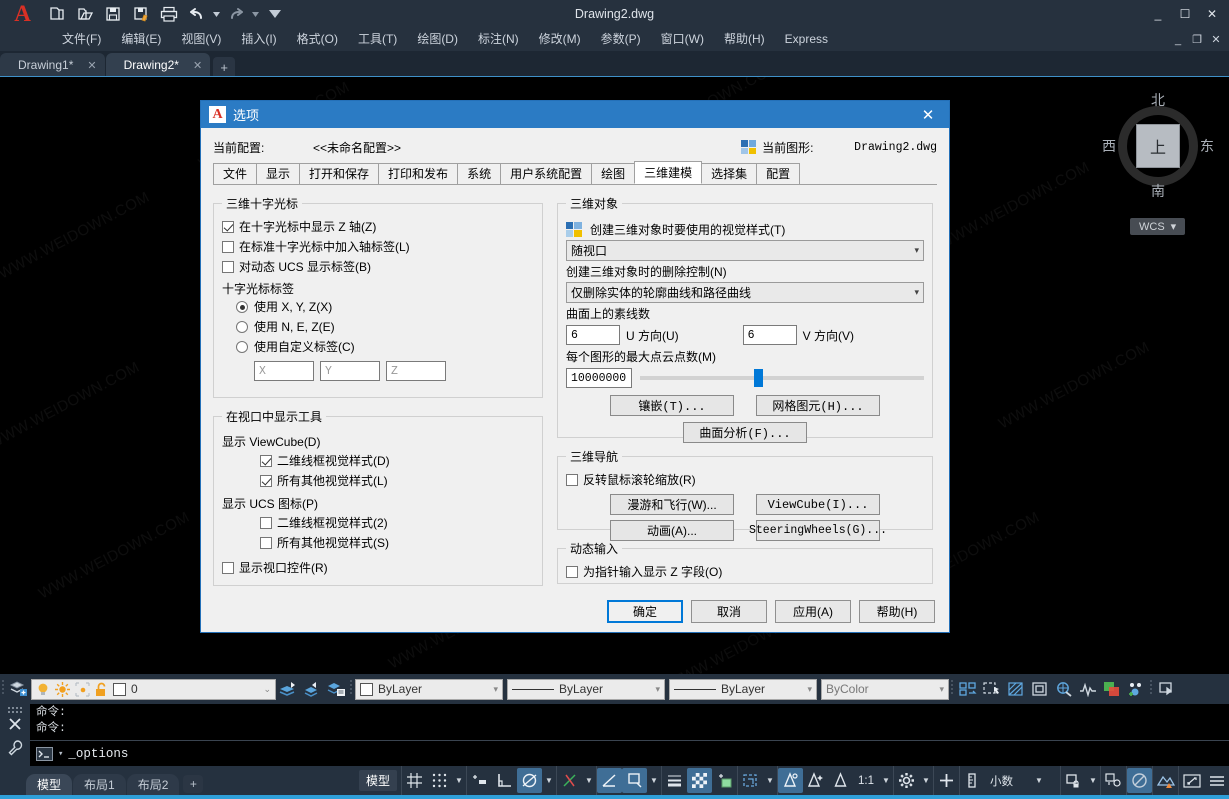 Image resolution: width=1229 pixels, height=799 pixels. I want to click on isolines-u-input: 6, so click(593, 335).